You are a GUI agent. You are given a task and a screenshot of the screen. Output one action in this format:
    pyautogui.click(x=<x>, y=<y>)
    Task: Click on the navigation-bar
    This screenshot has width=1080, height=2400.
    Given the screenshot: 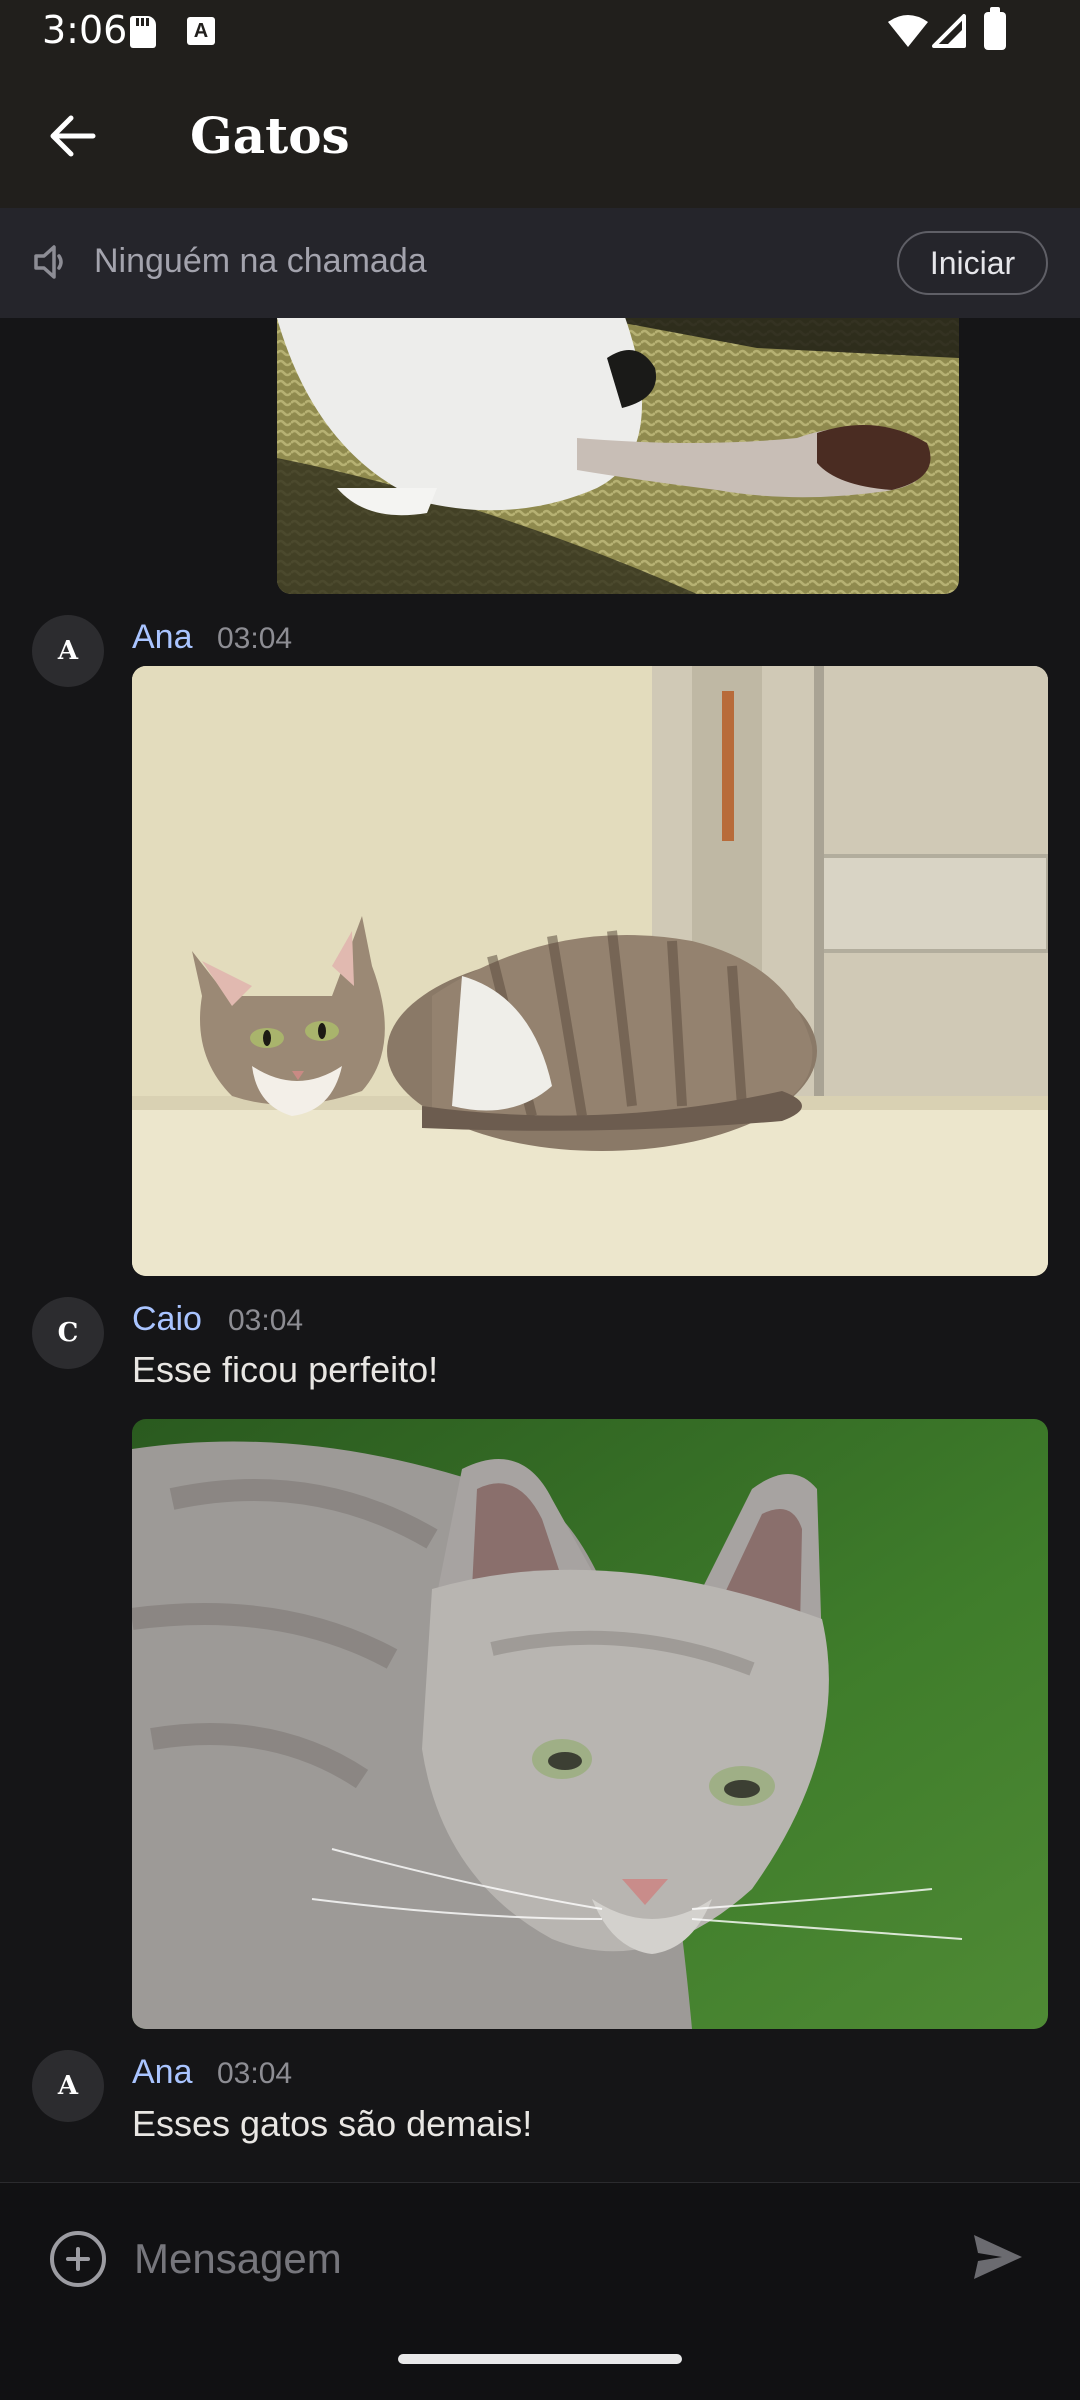 What is the action you would take?
    pyautogui.click(x=540, y=2366)
    